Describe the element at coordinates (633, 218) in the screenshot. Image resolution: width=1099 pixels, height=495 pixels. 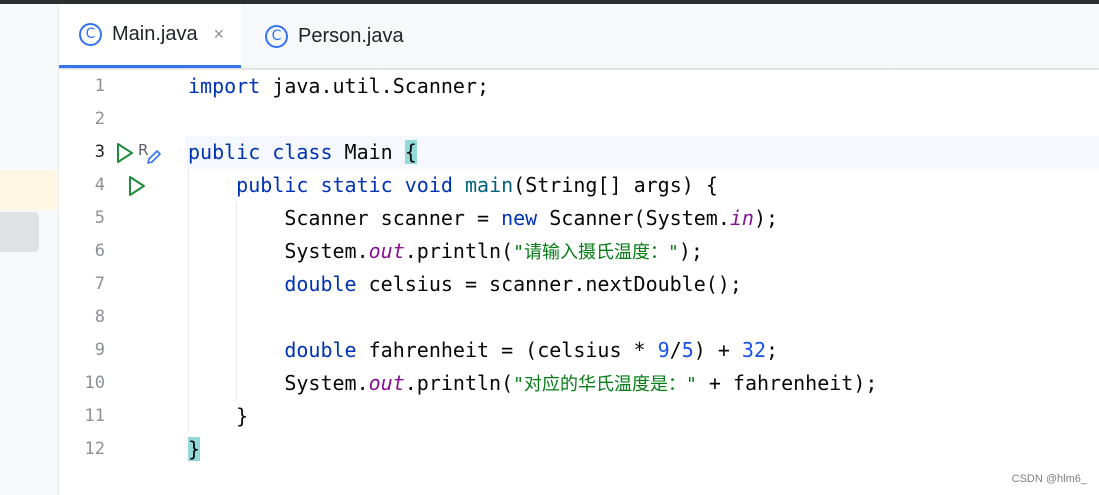
I see `code-token: Scanner(System.` at that location.